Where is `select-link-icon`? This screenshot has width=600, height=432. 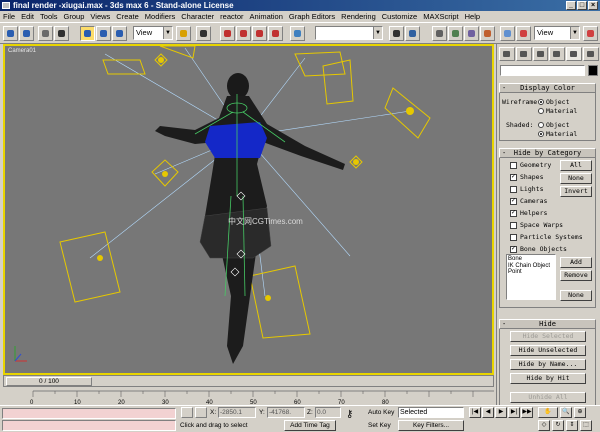
select-link-icon is located at coordinates (45, 33).